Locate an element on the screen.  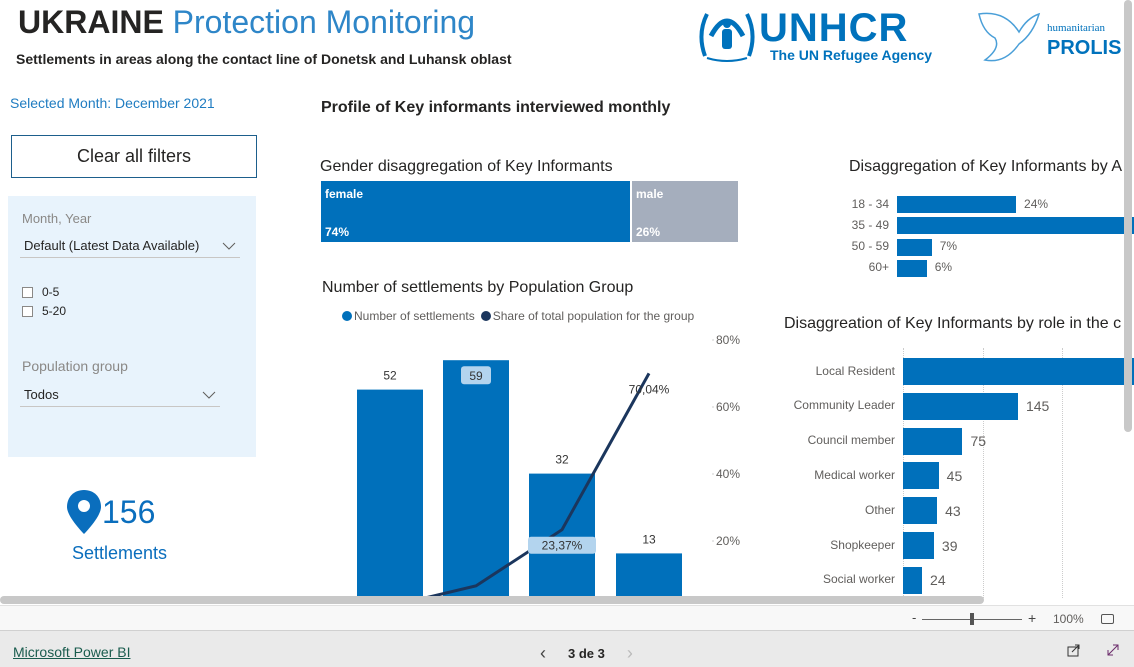
bar-social-worker is located at coordinates (913, 580).